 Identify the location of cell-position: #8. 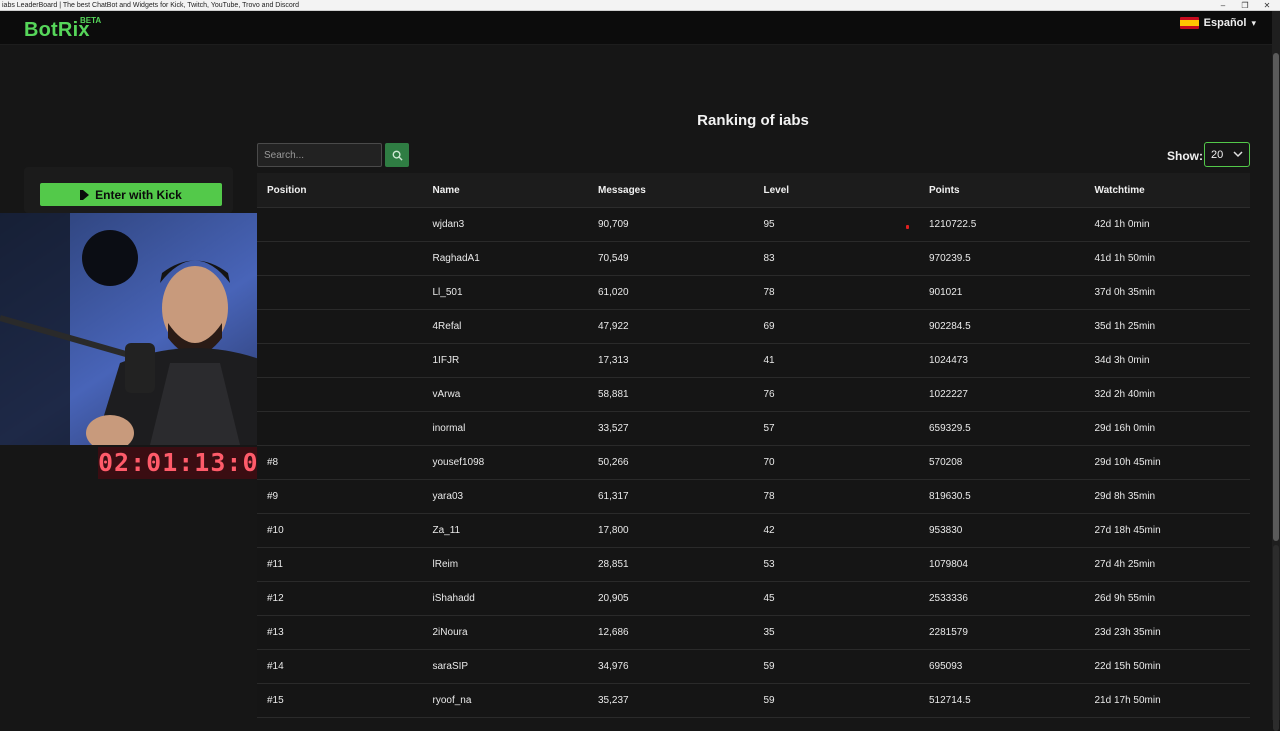
(273, 462).